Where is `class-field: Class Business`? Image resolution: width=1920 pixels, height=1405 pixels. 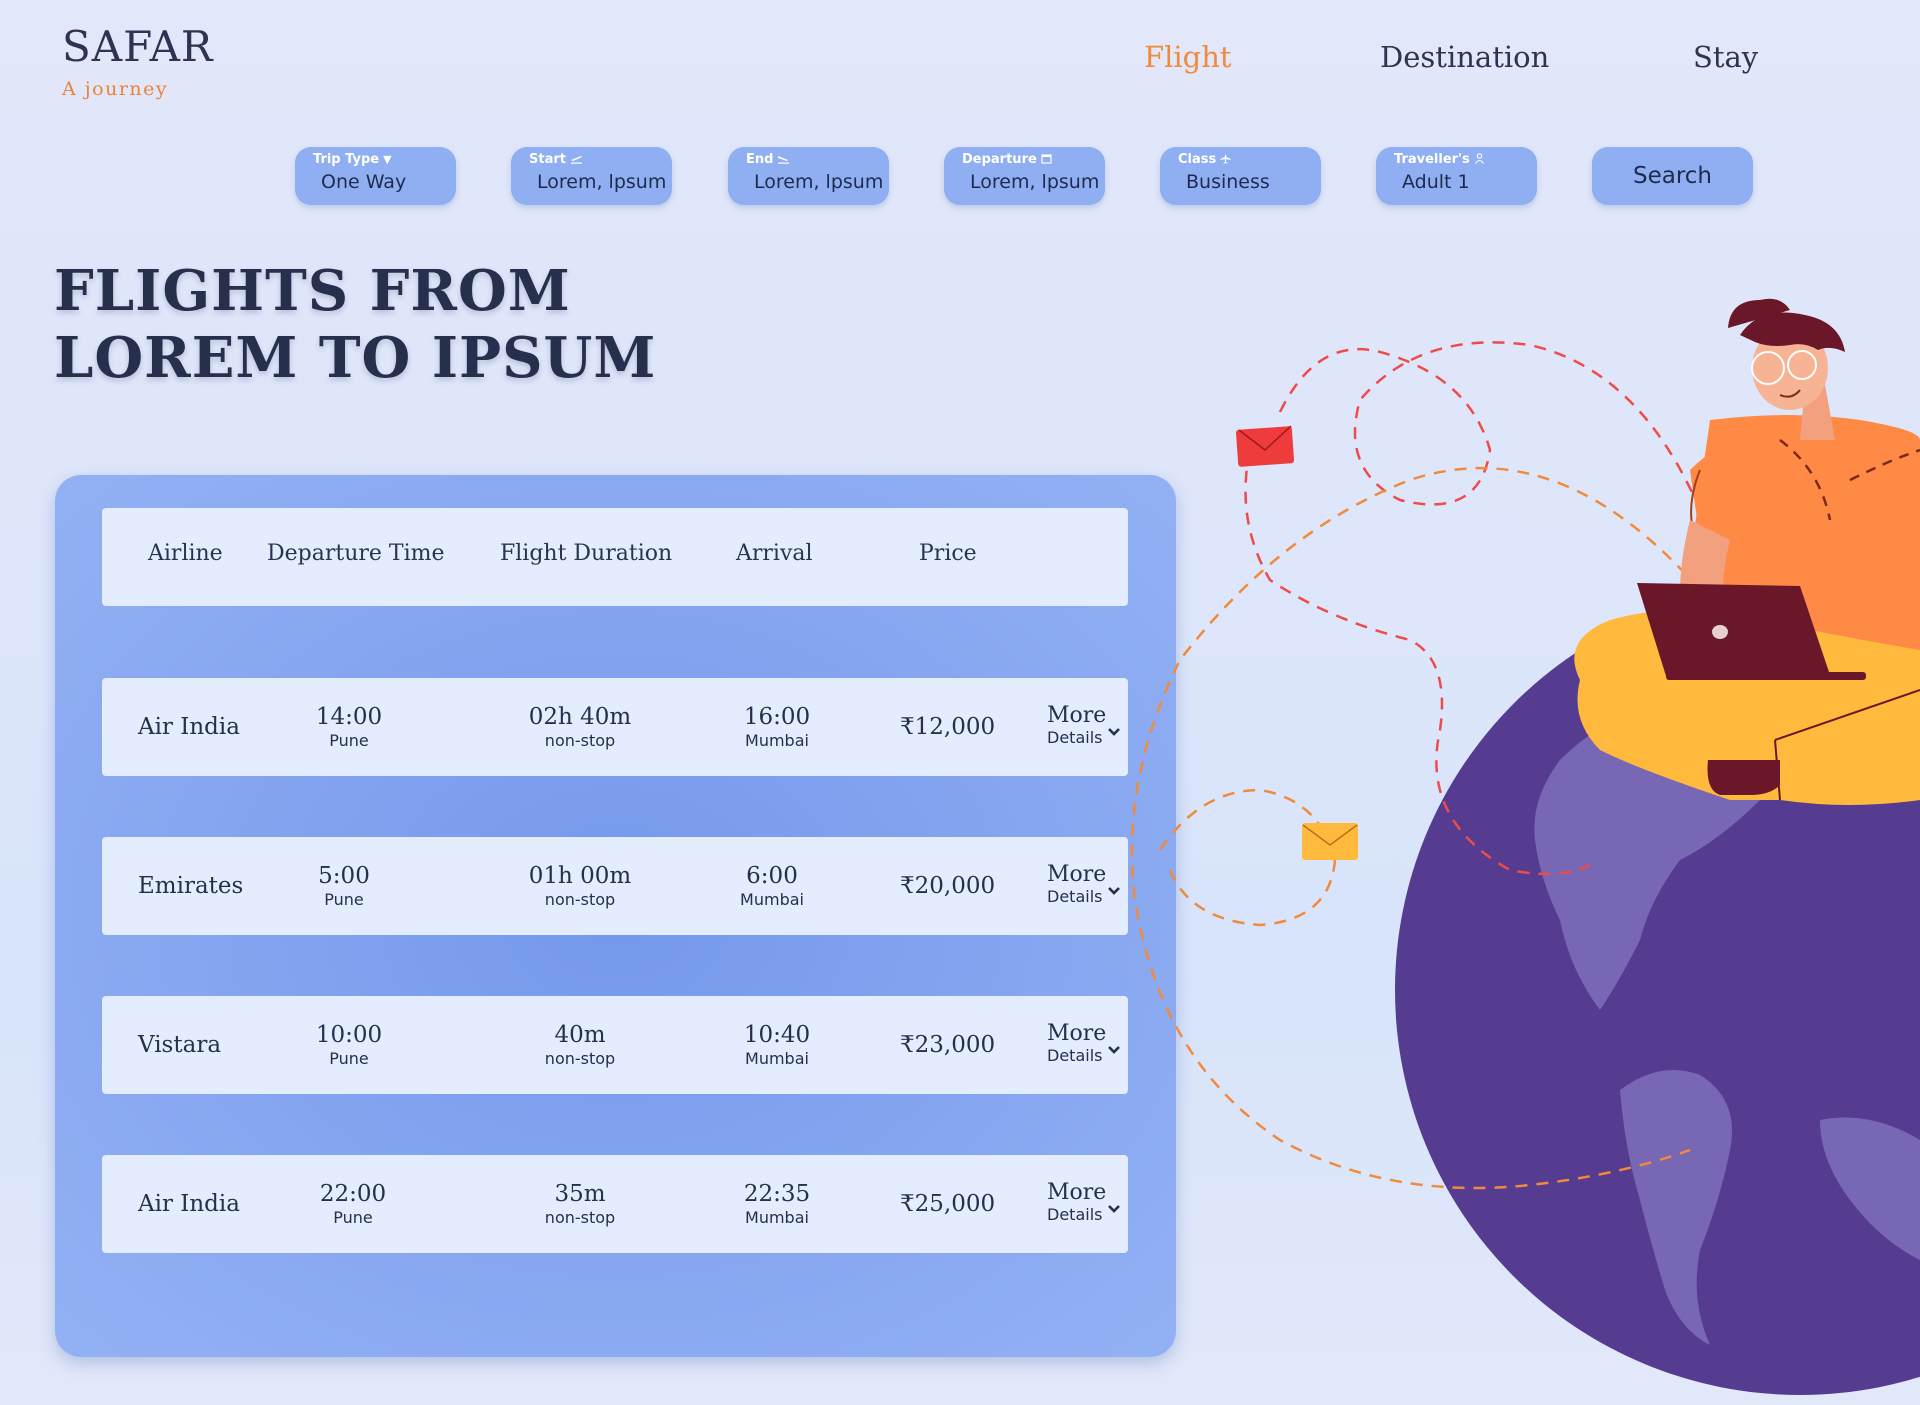 class-field: Class Business is located at coordinates (1240, 176).